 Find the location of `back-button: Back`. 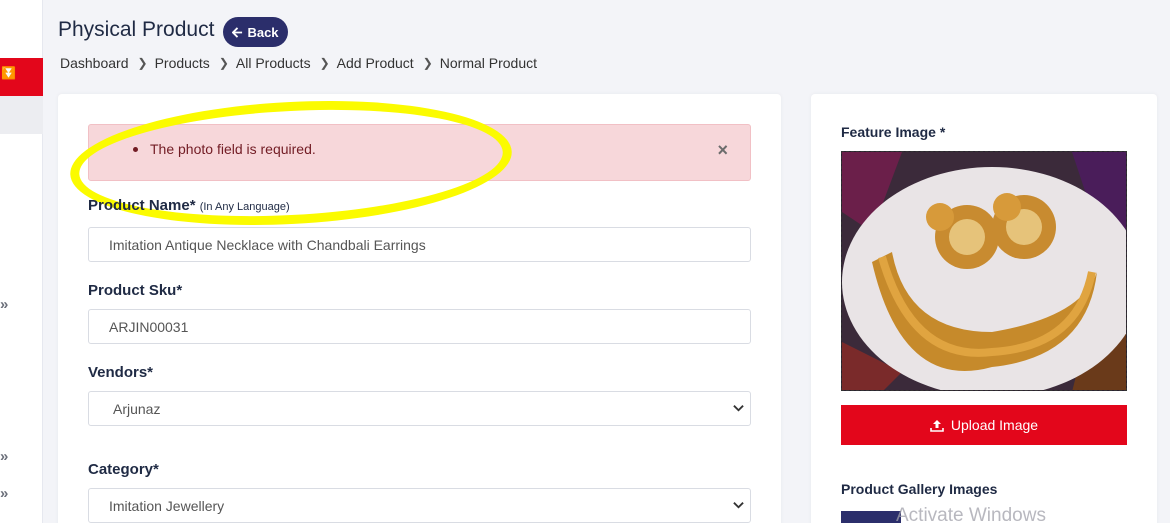

back-button: Back is located at coordinates (255, 32).